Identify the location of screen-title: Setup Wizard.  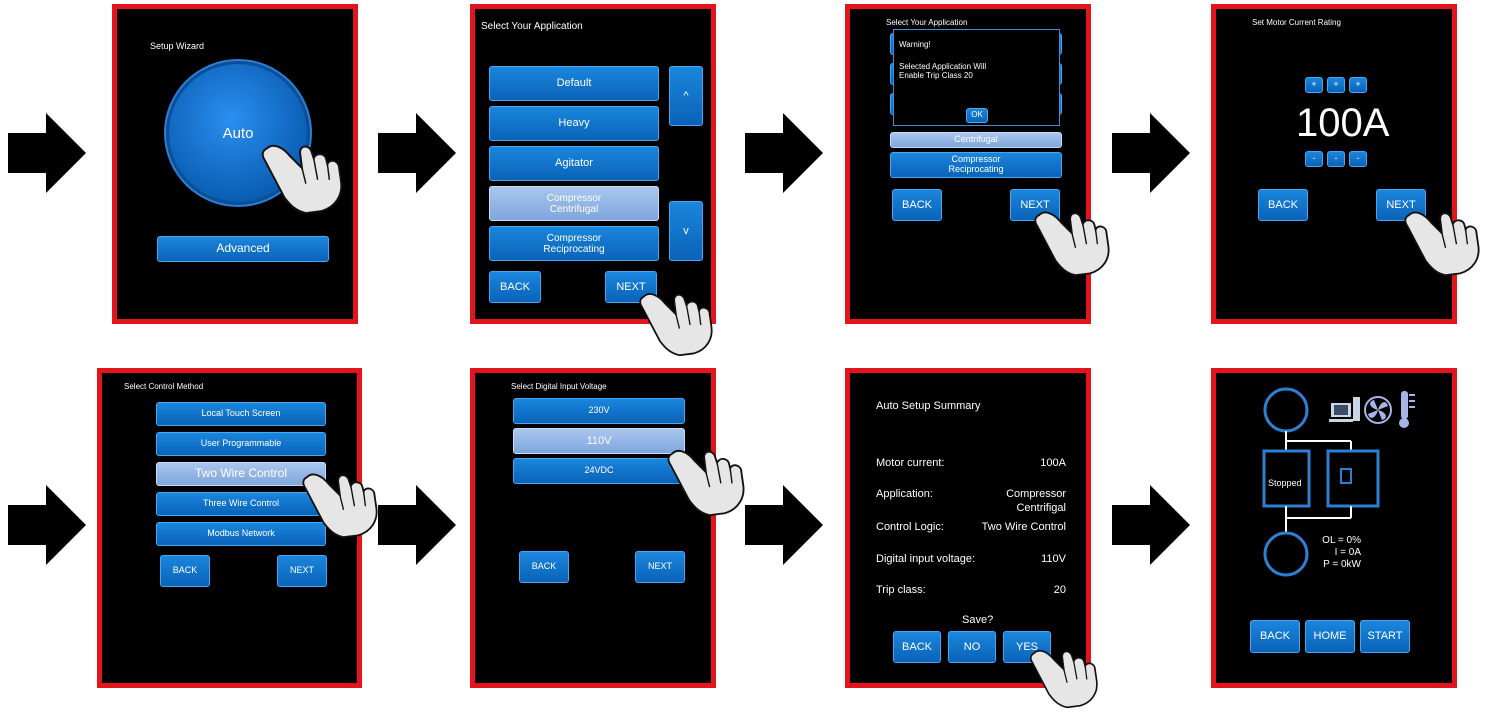
(177, 46).